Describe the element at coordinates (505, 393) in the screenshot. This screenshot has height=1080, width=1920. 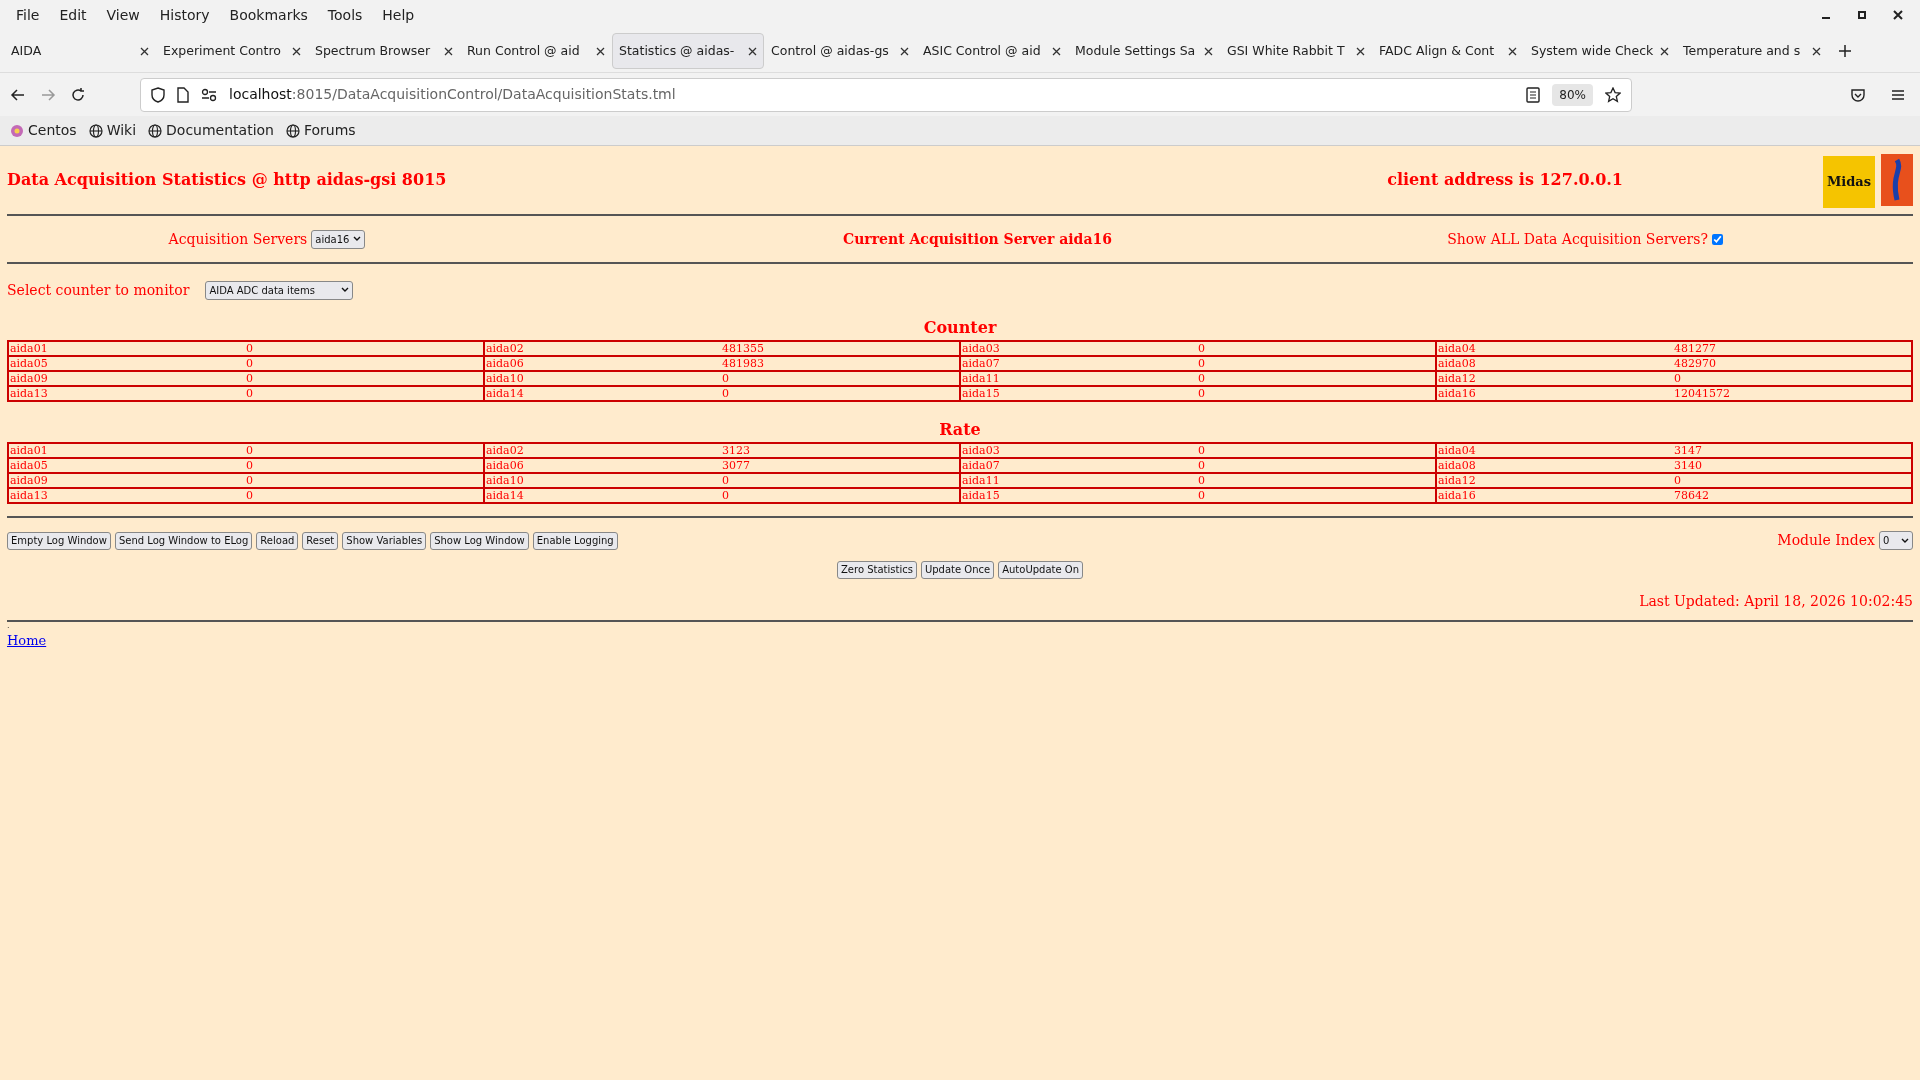
I see `channel-name: aida14` at that location.